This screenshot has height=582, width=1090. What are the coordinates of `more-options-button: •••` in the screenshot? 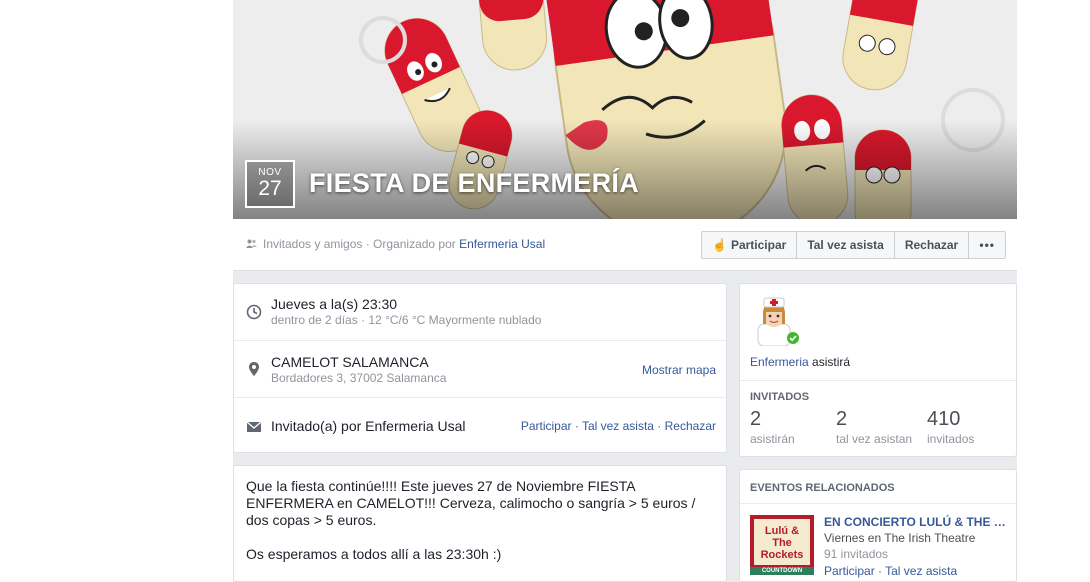 It's located at (987, 245).